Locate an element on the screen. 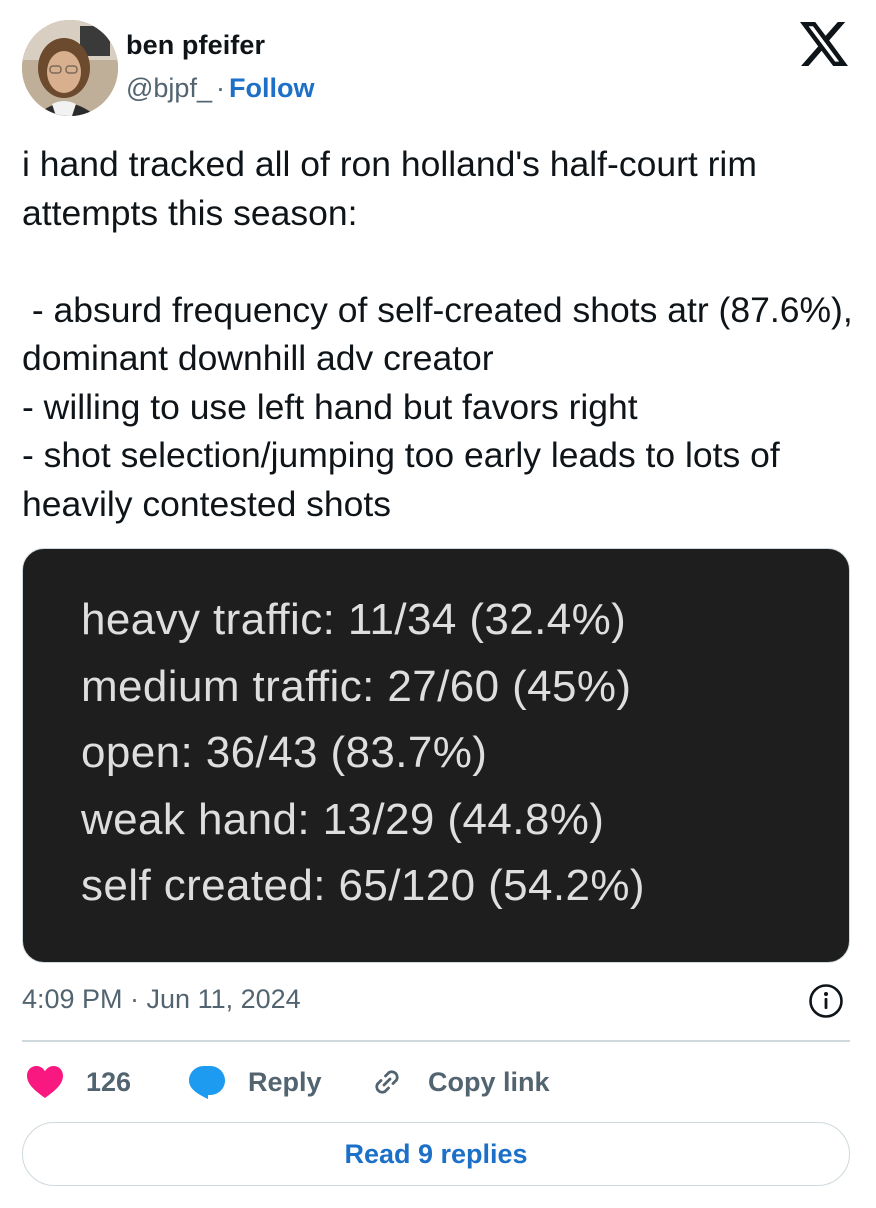  link-icon is located at coordinates (387, 1082).